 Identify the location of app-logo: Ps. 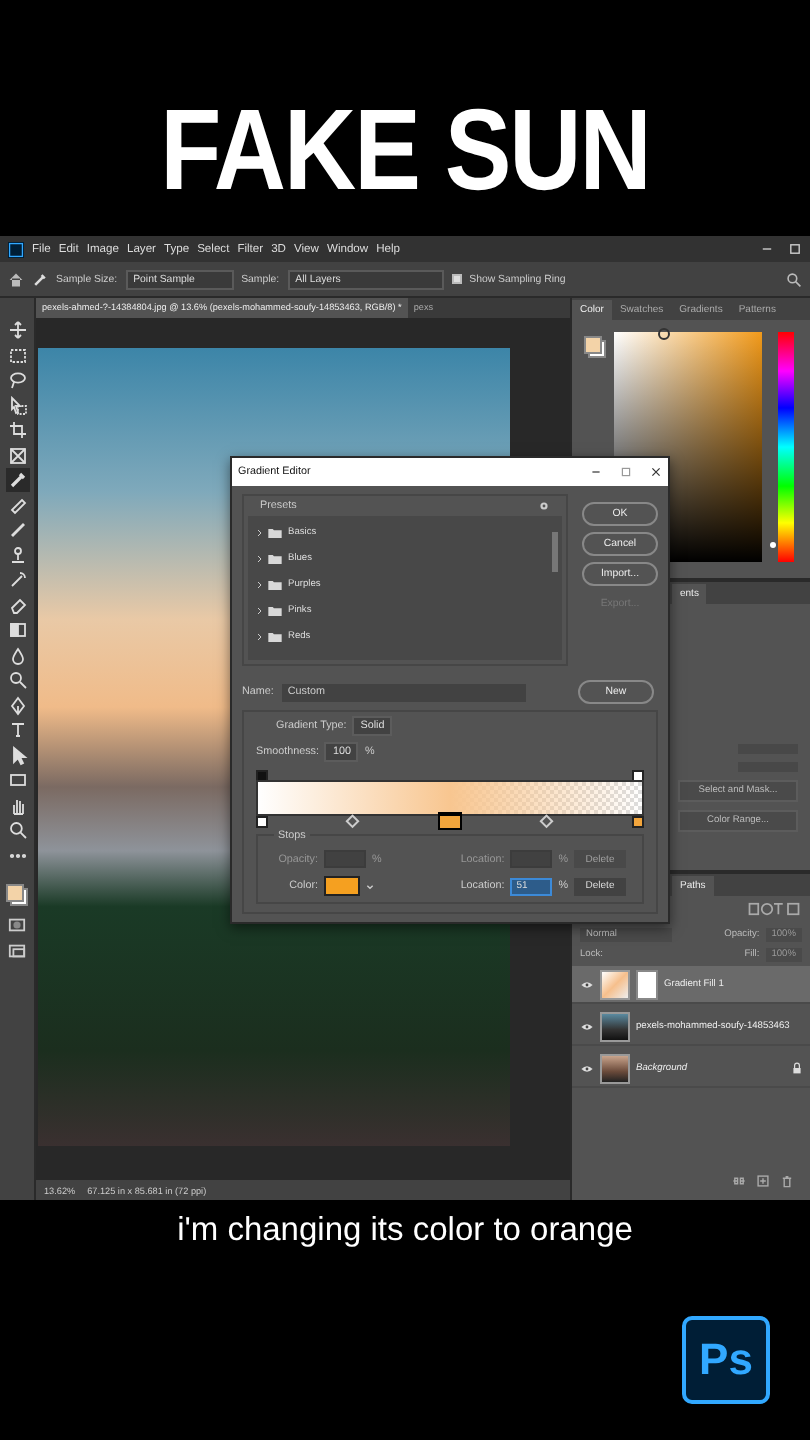
(726, 1360).